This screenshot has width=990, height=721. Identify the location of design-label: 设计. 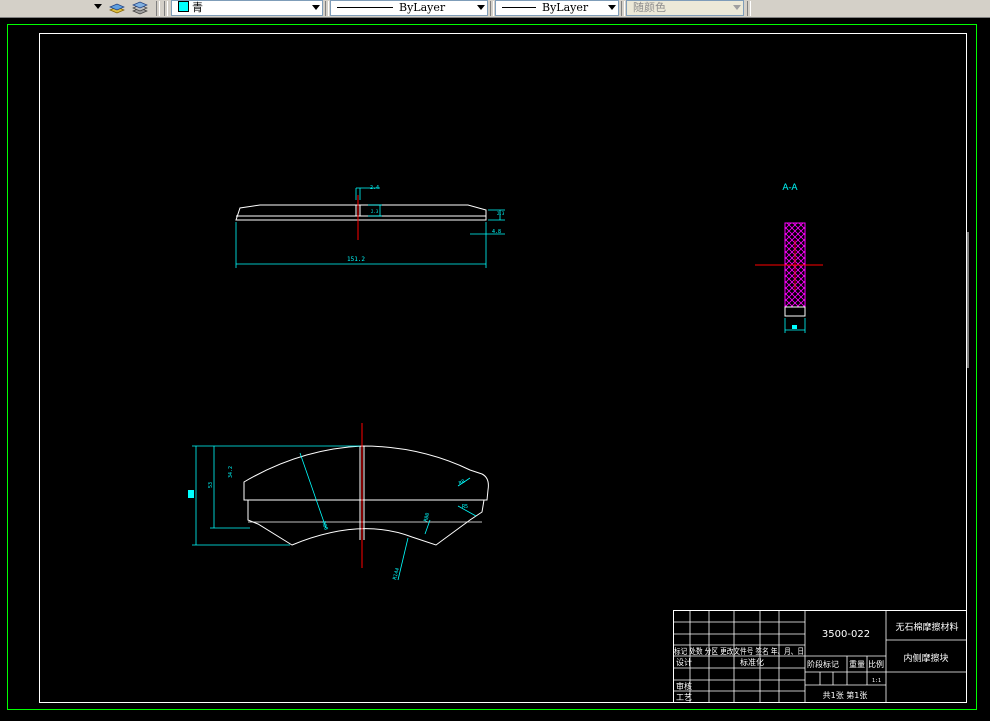
(684, 662).